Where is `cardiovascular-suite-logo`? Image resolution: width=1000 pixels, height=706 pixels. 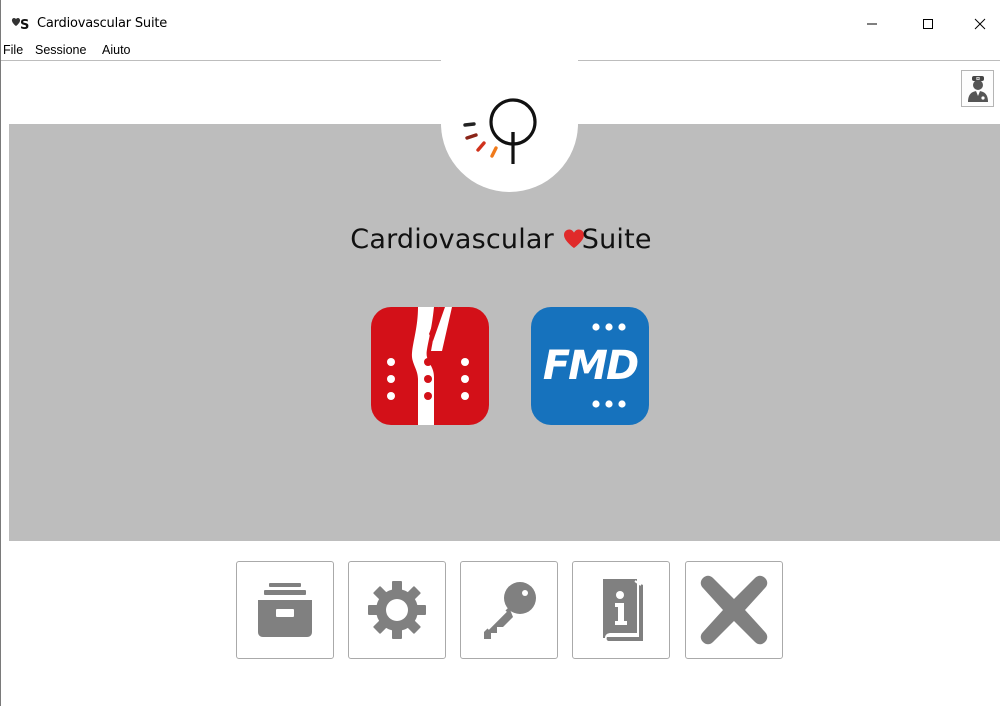 cardiovascular-suite-logo is located at coordinates (500, 131).